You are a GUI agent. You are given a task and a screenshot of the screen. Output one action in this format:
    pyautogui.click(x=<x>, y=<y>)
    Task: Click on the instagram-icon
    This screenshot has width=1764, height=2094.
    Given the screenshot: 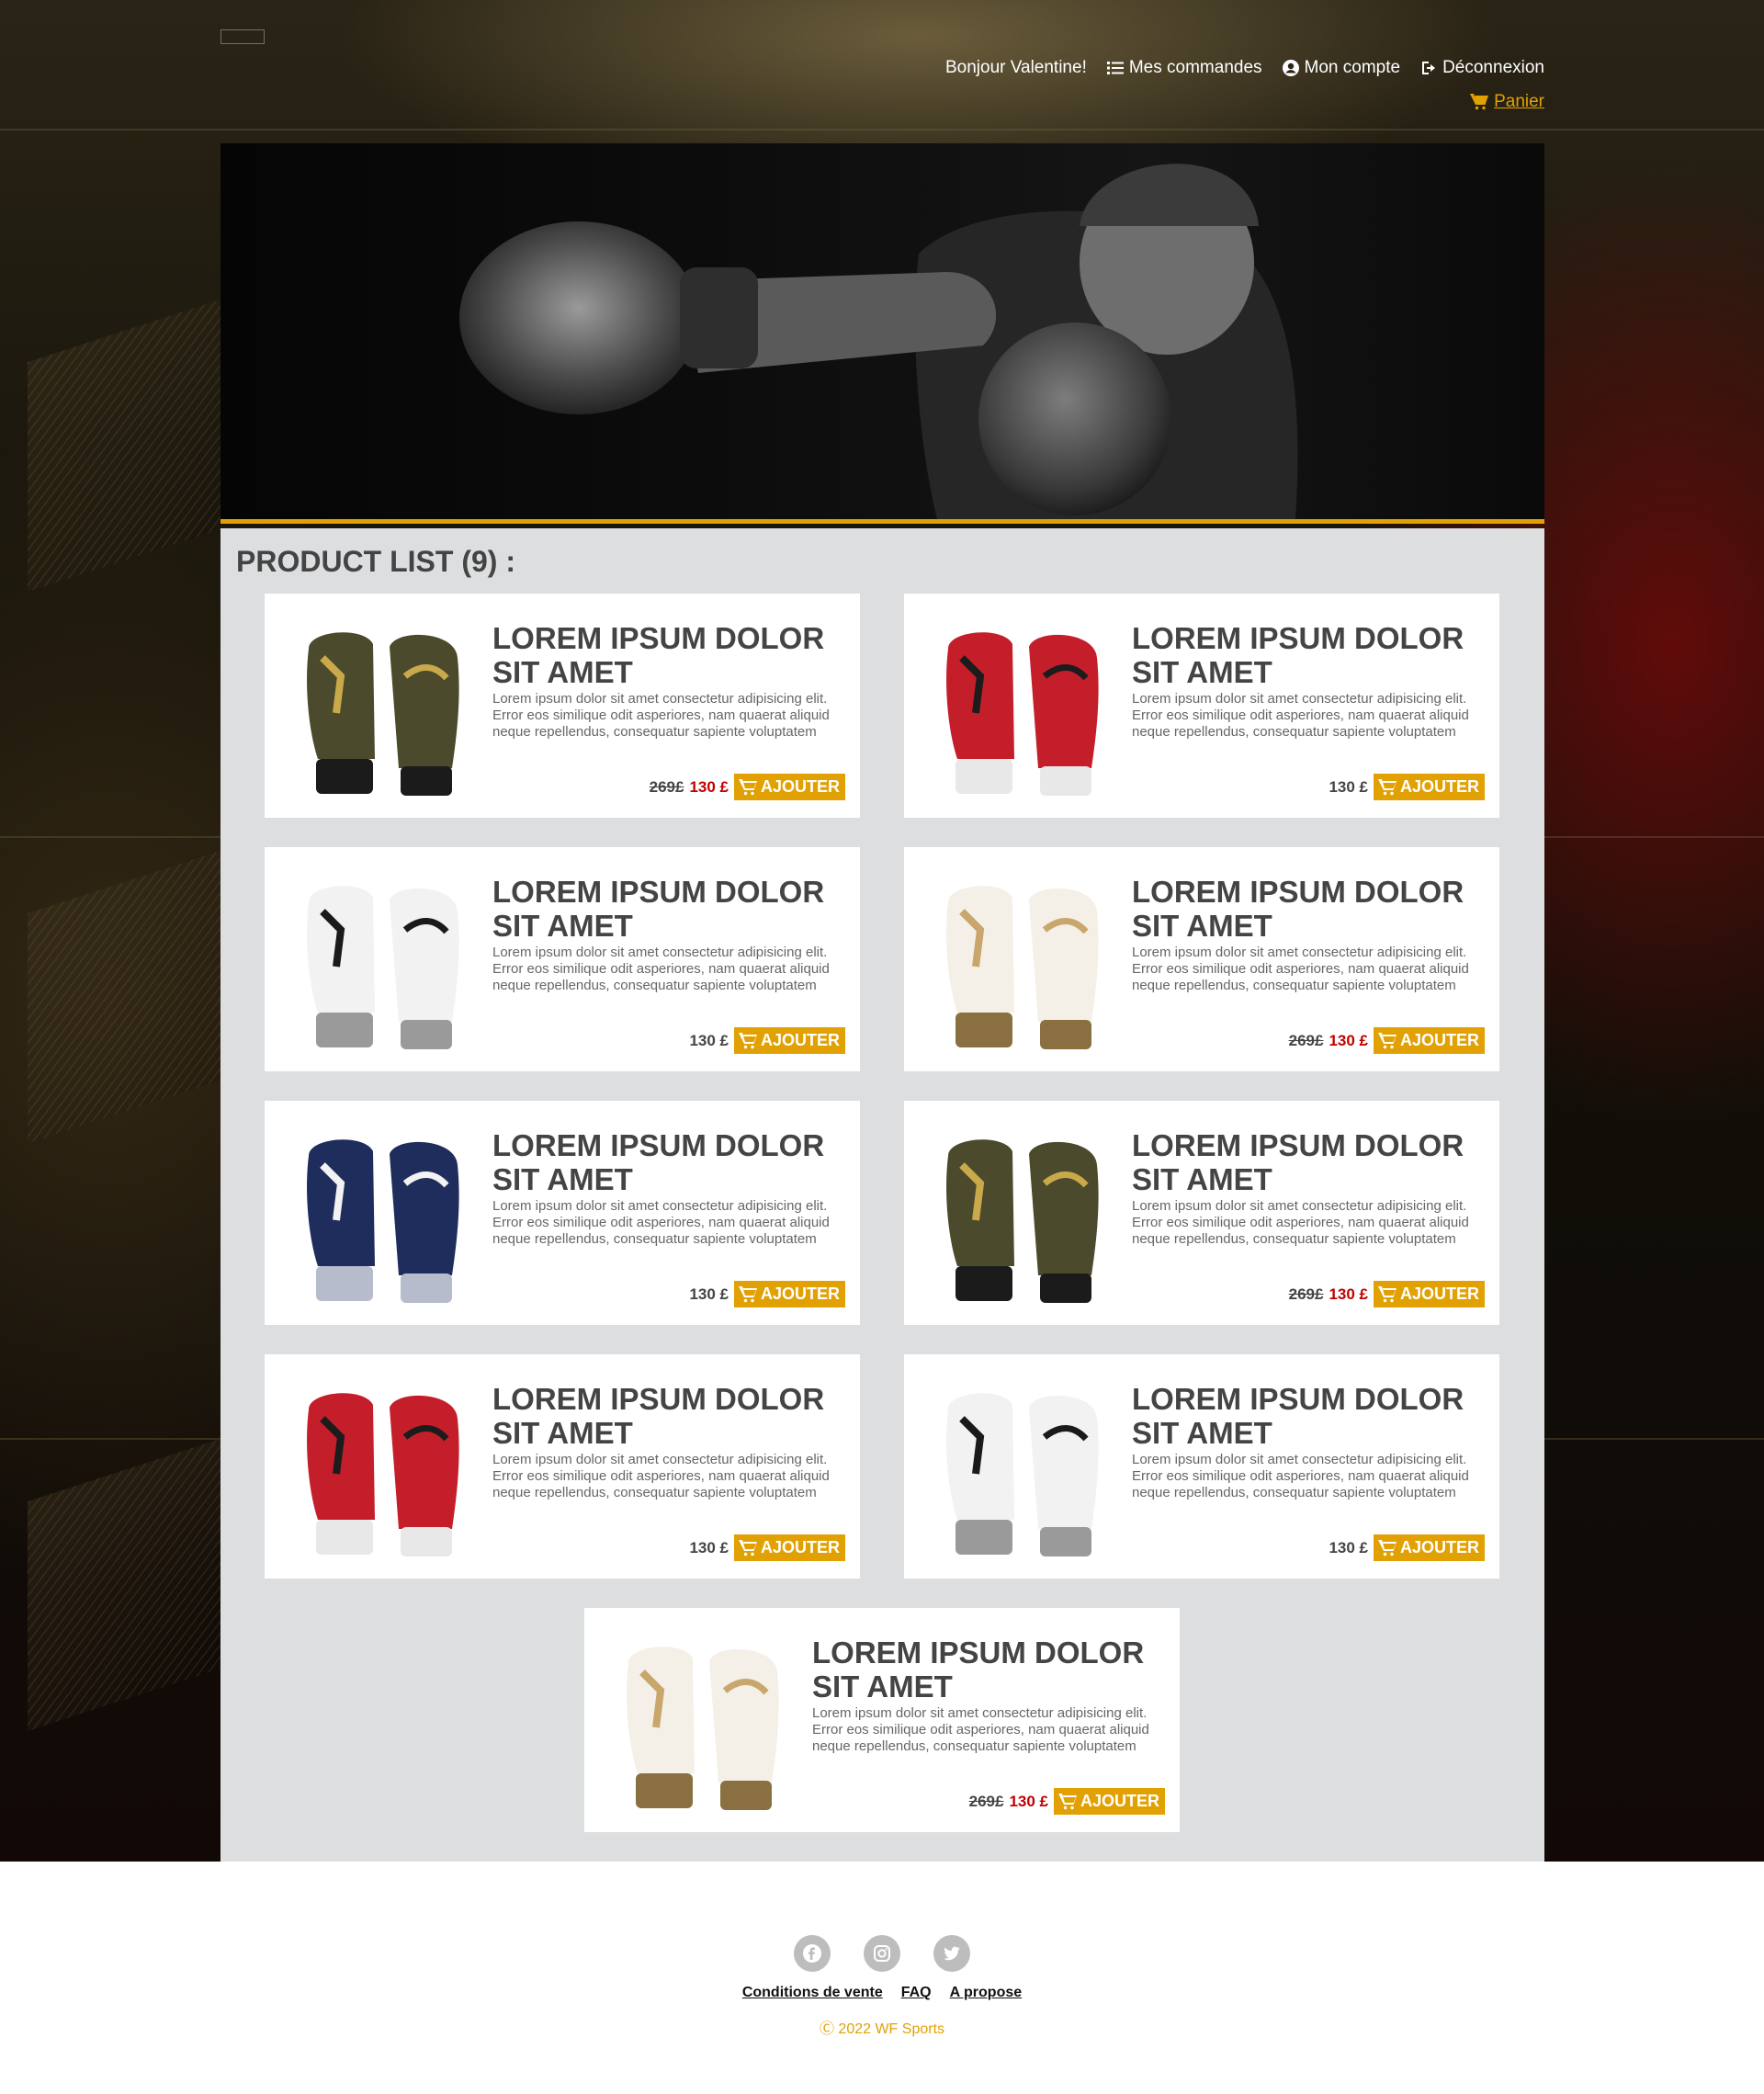 What is the action you would take?
    pyautogui.click(x=882, y=1954)
    